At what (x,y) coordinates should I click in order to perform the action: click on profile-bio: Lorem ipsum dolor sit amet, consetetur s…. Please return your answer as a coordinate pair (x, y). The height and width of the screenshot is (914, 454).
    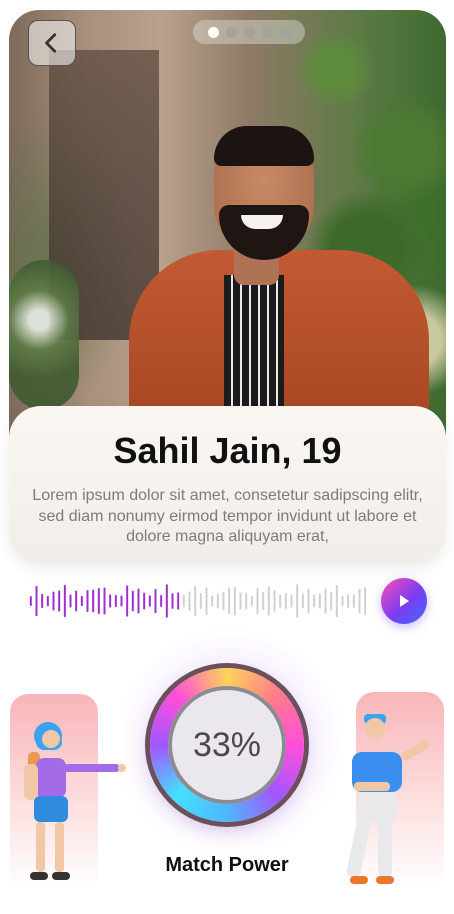
    Looking at the image, I should click on (227, 516).